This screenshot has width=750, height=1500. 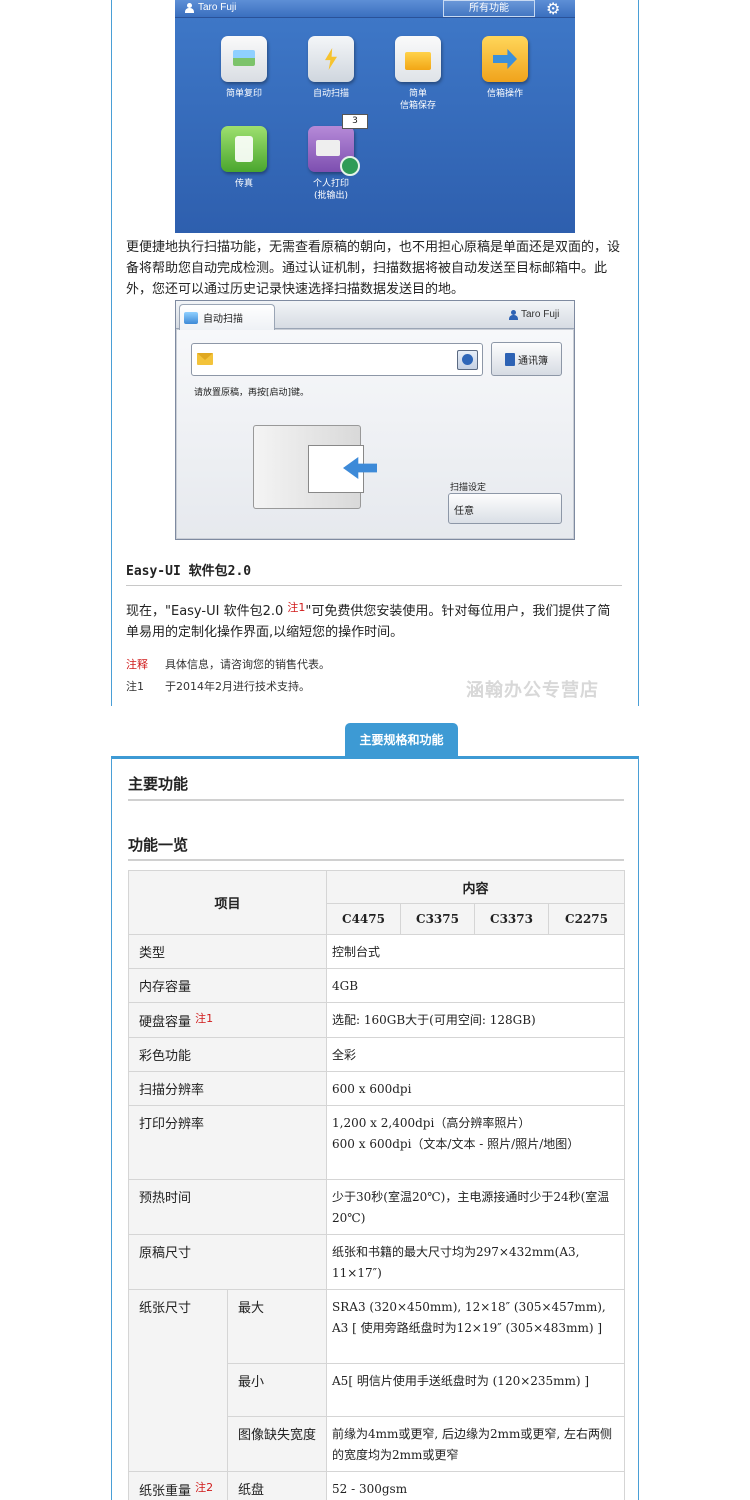 What do you see at coordinates (510, 359) in the screenshot?
I see `address-book-icon` at bounding box center [510, 359].